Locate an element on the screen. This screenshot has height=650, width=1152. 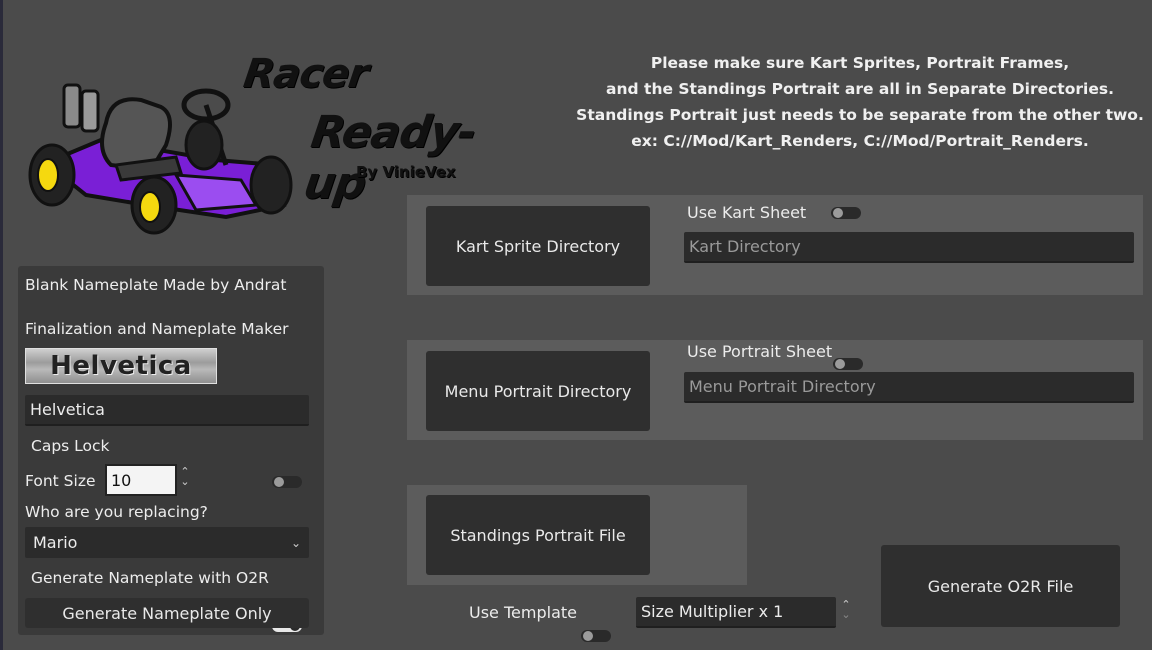
nameplate-credit: Blank Nameplate Made by Andrat is located at coordinates (156, 285).